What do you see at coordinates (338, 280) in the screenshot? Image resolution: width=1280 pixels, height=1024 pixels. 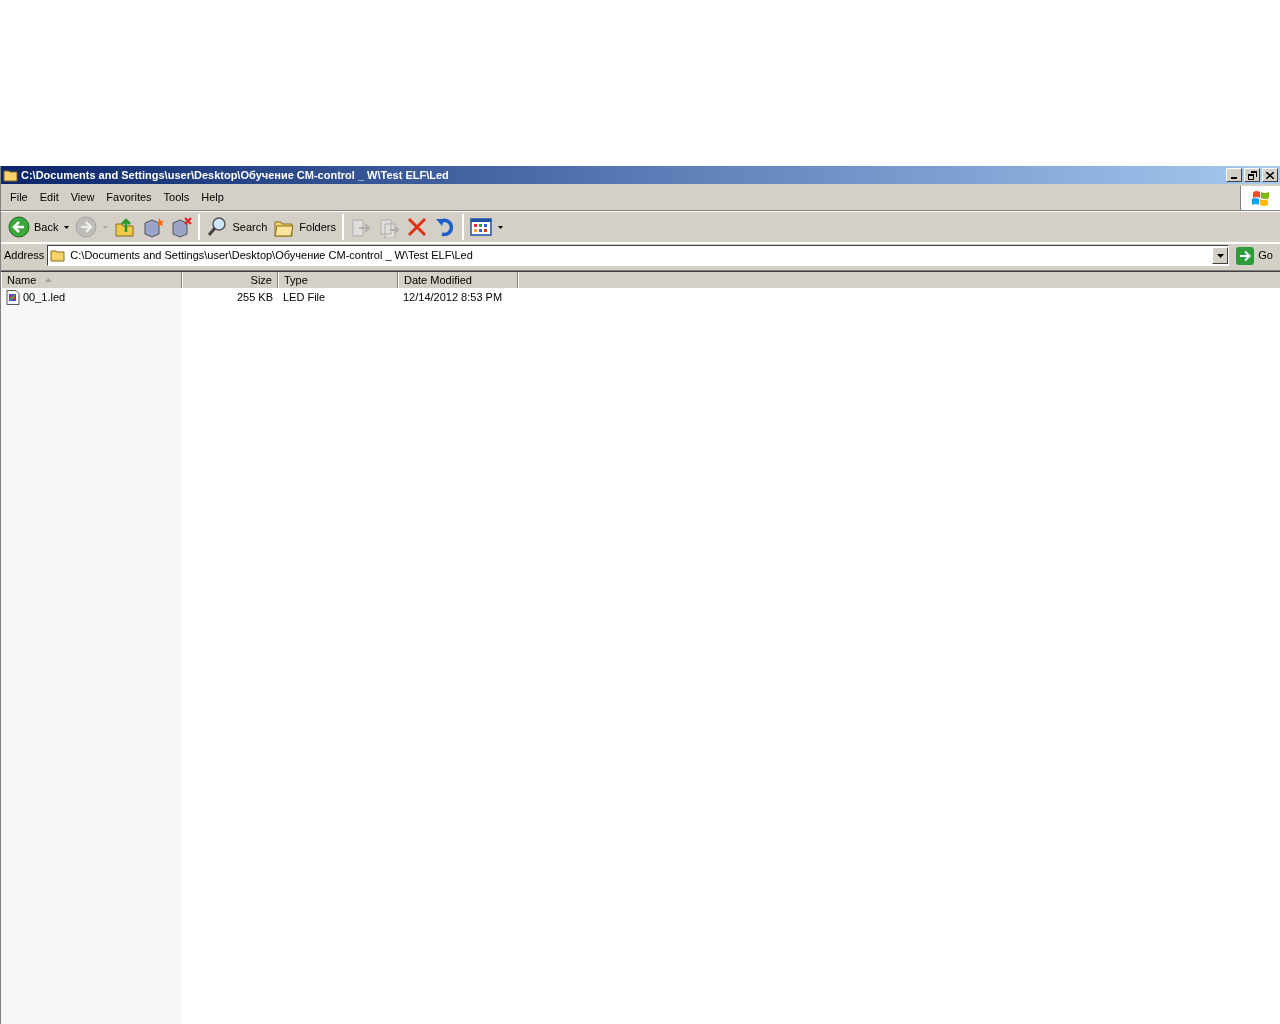 I see `column-header: Type` at bounding box center [338, 280].